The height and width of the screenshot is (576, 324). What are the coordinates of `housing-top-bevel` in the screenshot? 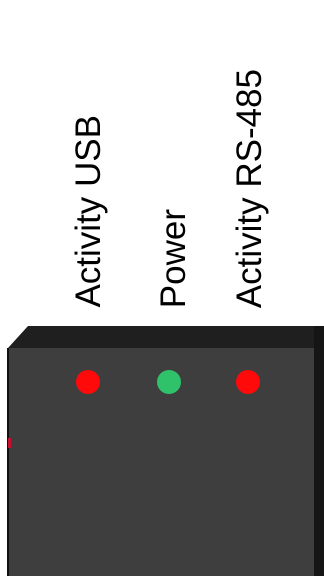 It's located at (166, 337).